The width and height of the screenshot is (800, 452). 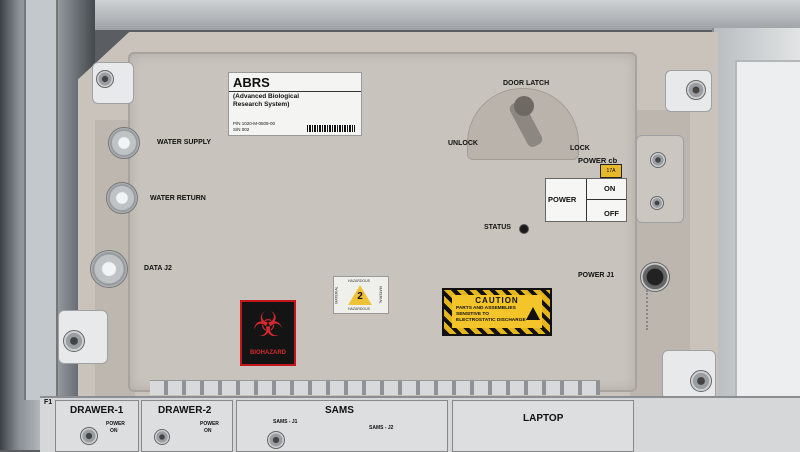 What do you see at coordinates (97, 410) in the screenshot?
I see `drawer-1-label: DRAWER-1` at bounding box center [97, 410].